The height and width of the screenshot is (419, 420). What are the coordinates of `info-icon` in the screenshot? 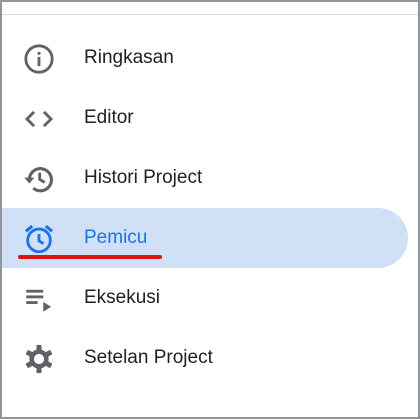 It's located at (39, 59).